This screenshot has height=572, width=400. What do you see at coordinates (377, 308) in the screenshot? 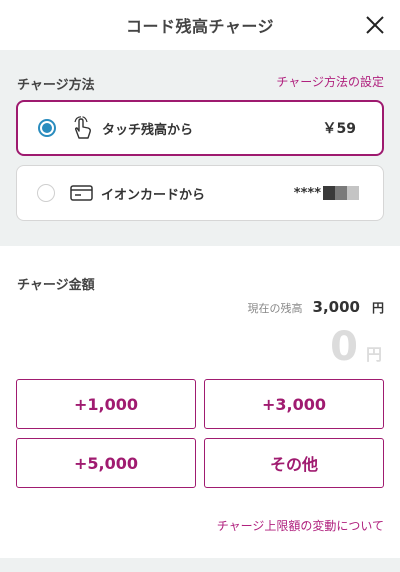
I see `balance-unit: 円` at bounding box center [377, 308].